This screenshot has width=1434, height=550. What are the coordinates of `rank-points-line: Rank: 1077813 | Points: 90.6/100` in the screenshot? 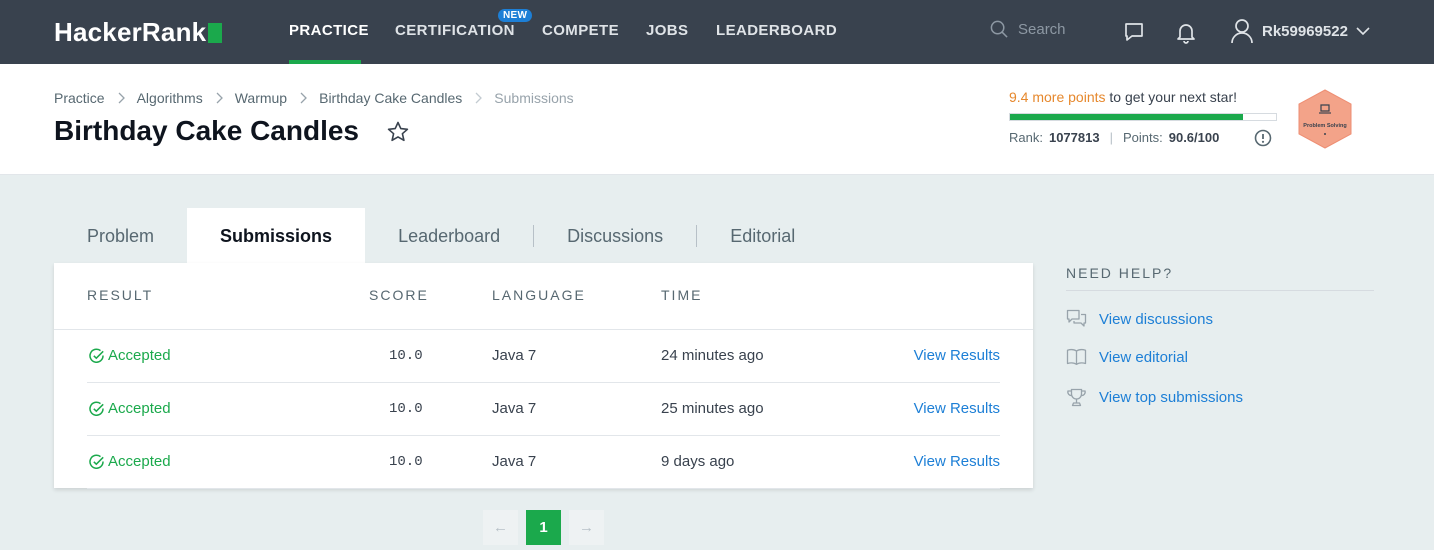 It's located at (1114, 137).